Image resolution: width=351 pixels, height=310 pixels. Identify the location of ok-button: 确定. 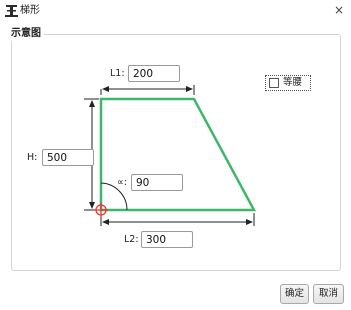
(294, 294).